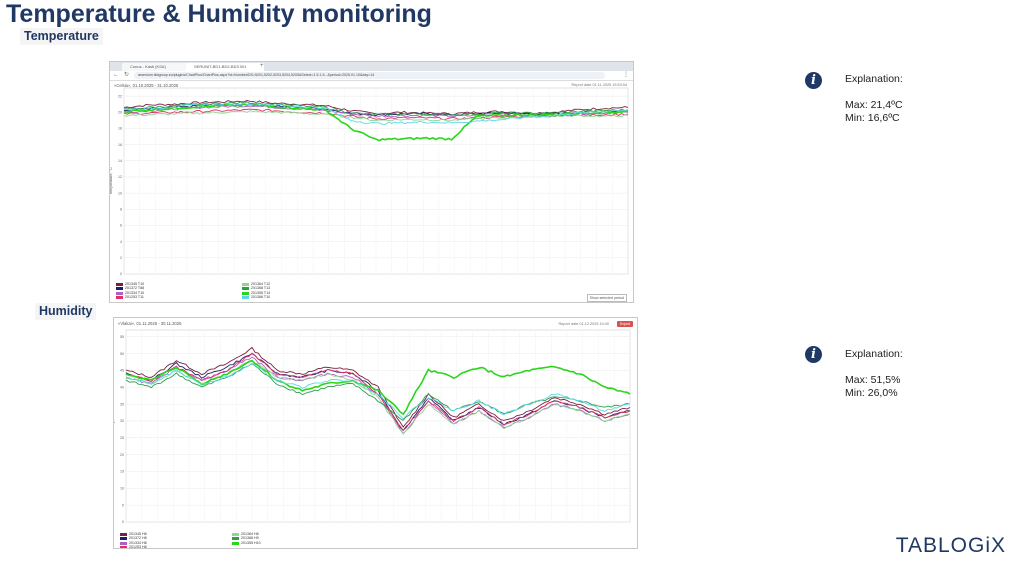 The height and width of the screenshot is (576, 1024). I want to click on y-tick-label: 22, so click(120, 96).